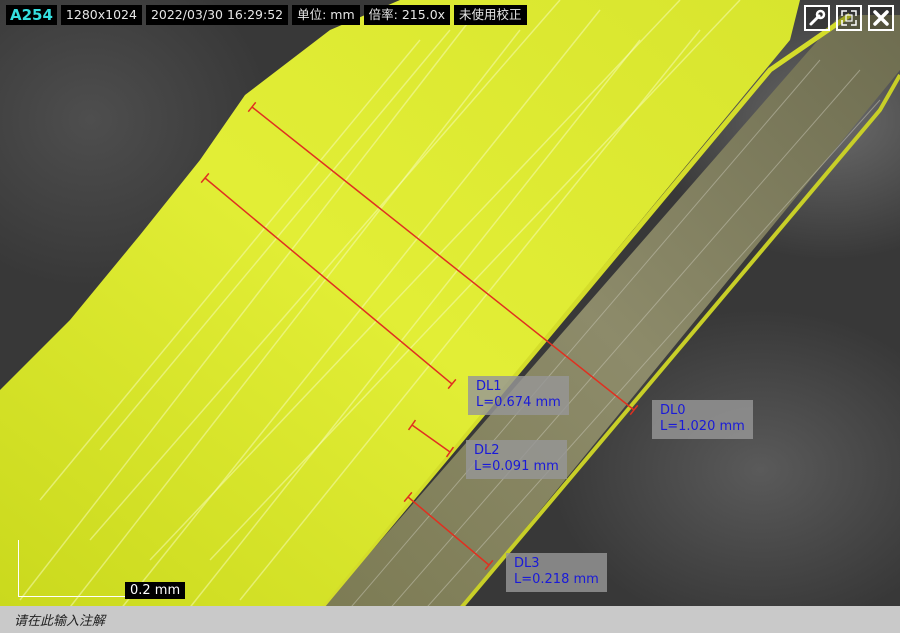  I want to click on calibration-status: 未使用校正, so click(490, 15).